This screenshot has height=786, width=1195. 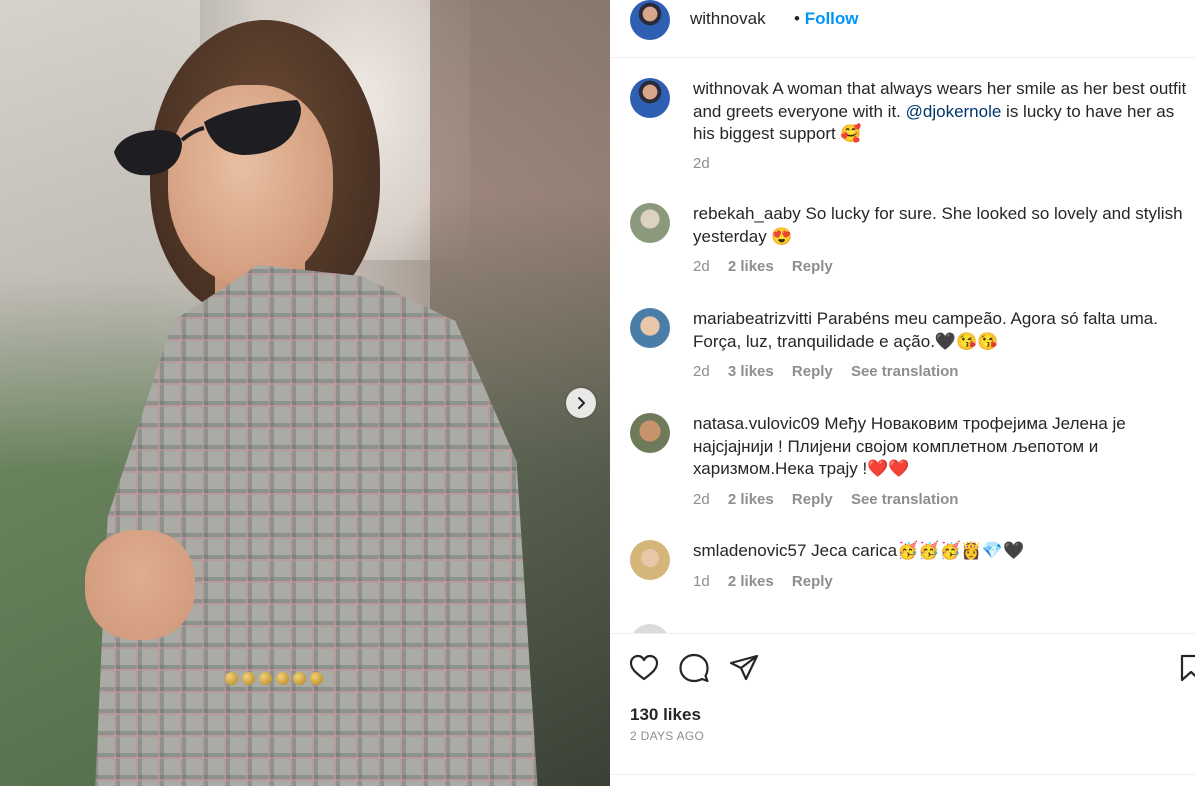 What do you see at coordinates (902, 780) in the screenshot?
I see `add-comment-row` at bounding box center [902, 780].